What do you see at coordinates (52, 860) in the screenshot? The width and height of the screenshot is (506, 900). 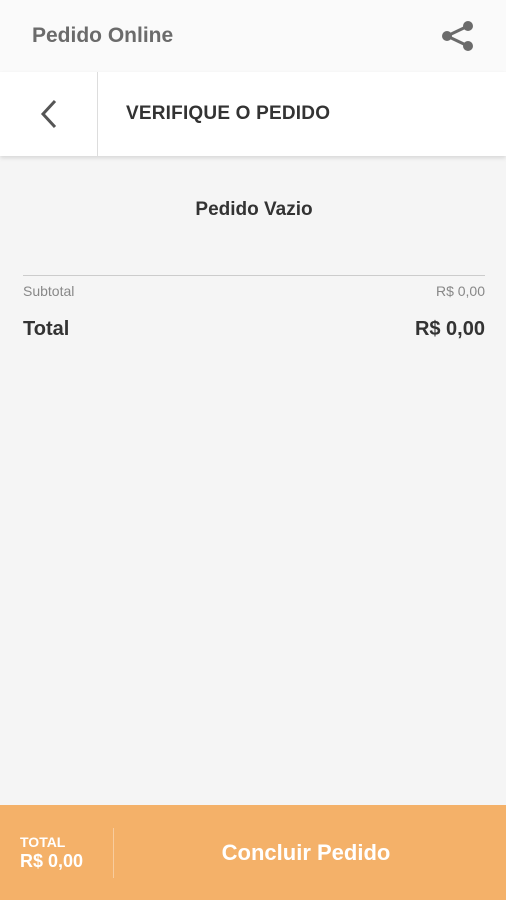 I see `footer-total-value: R$ 0,00` at bounding box center [52, 860].